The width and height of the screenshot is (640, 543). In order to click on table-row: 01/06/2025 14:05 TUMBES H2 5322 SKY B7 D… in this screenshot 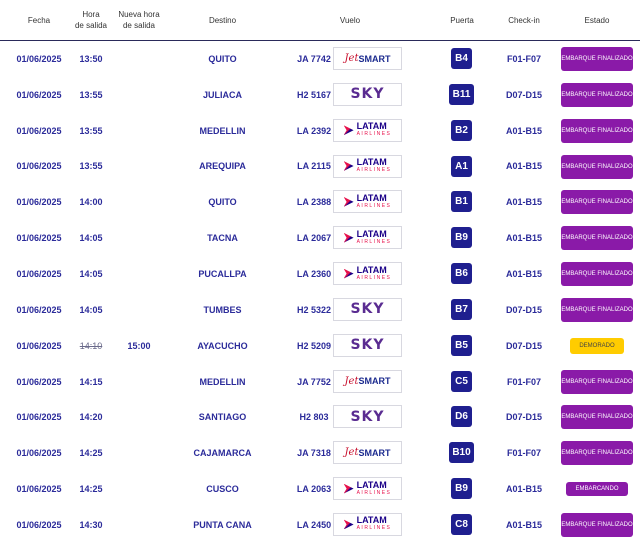, I will do `click(320, 310)`.